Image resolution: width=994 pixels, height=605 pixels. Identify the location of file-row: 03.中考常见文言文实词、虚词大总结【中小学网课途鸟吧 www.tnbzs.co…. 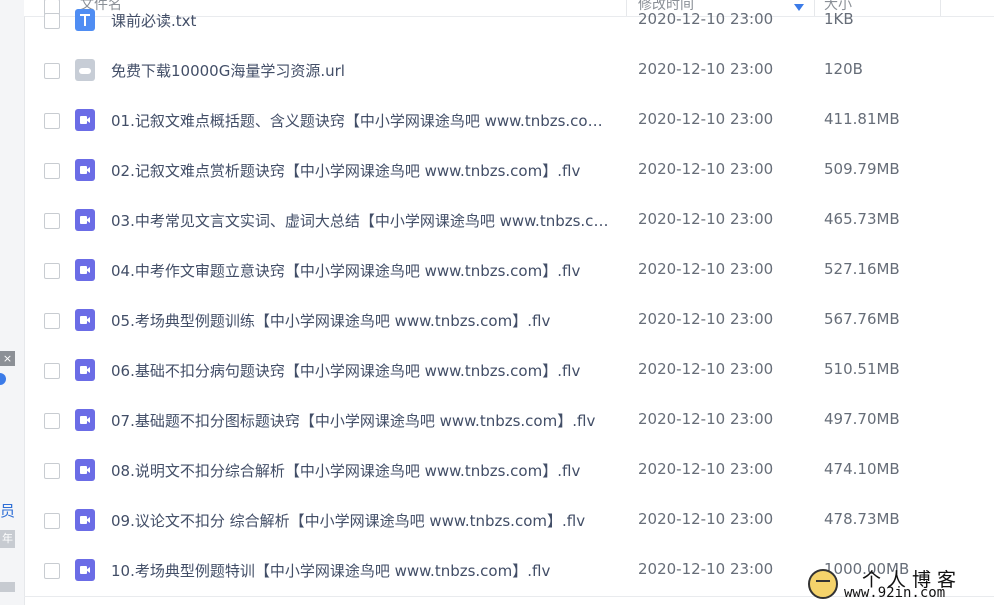
(509, 221).